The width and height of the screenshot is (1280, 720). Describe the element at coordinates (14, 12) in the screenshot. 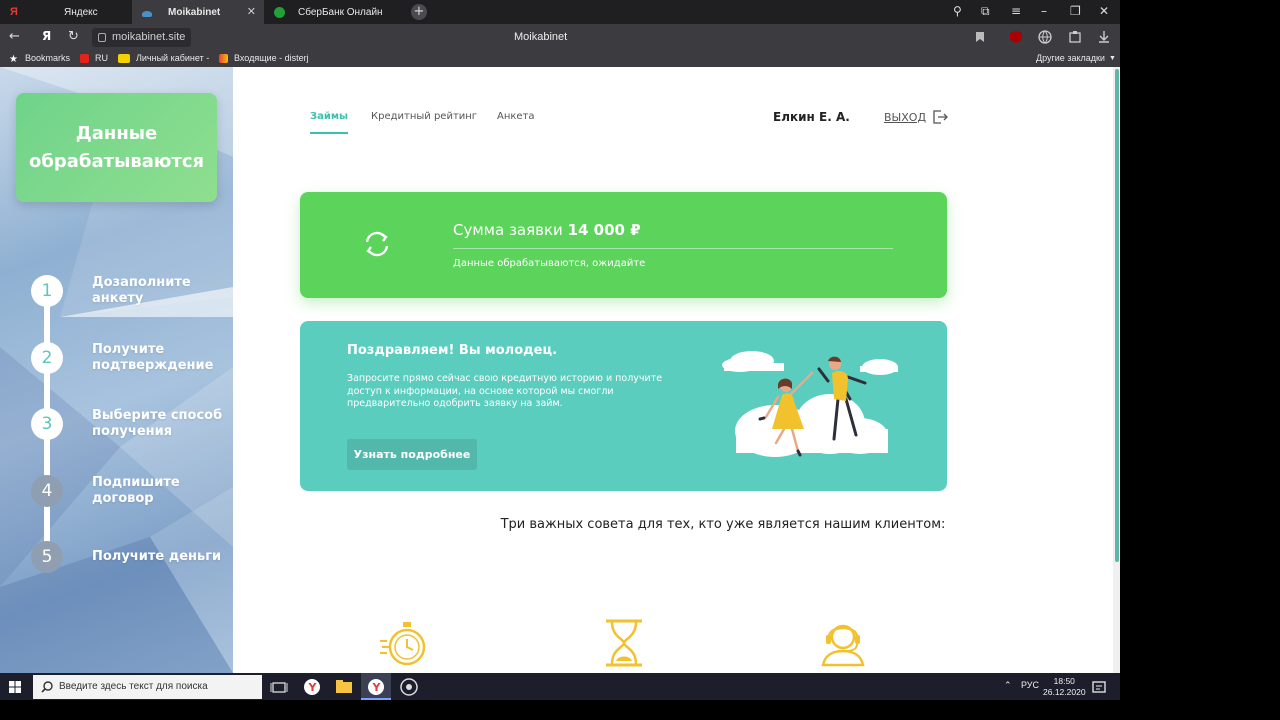

I see `yandex-icon: Я` at that location.